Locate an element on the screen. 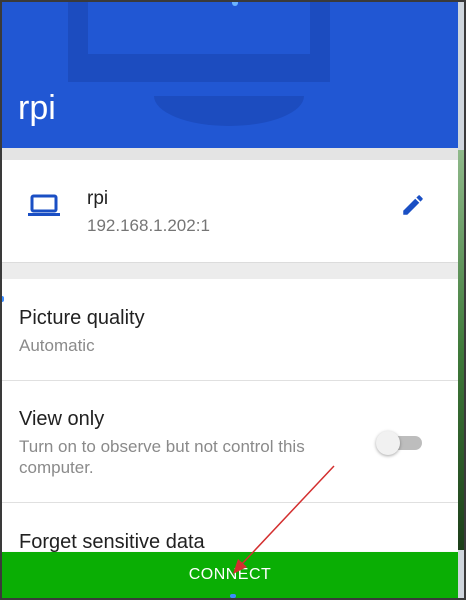  desktop-edge is located at coordinates (462, 300).